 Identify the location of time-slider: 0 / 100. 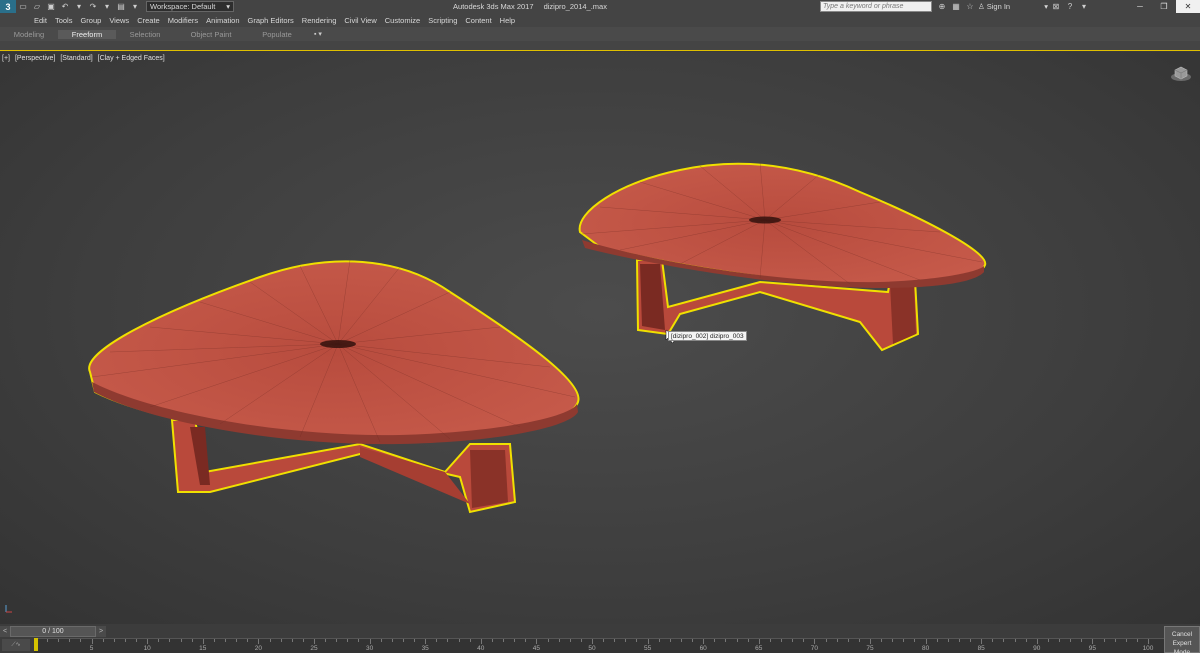
(53, 631).